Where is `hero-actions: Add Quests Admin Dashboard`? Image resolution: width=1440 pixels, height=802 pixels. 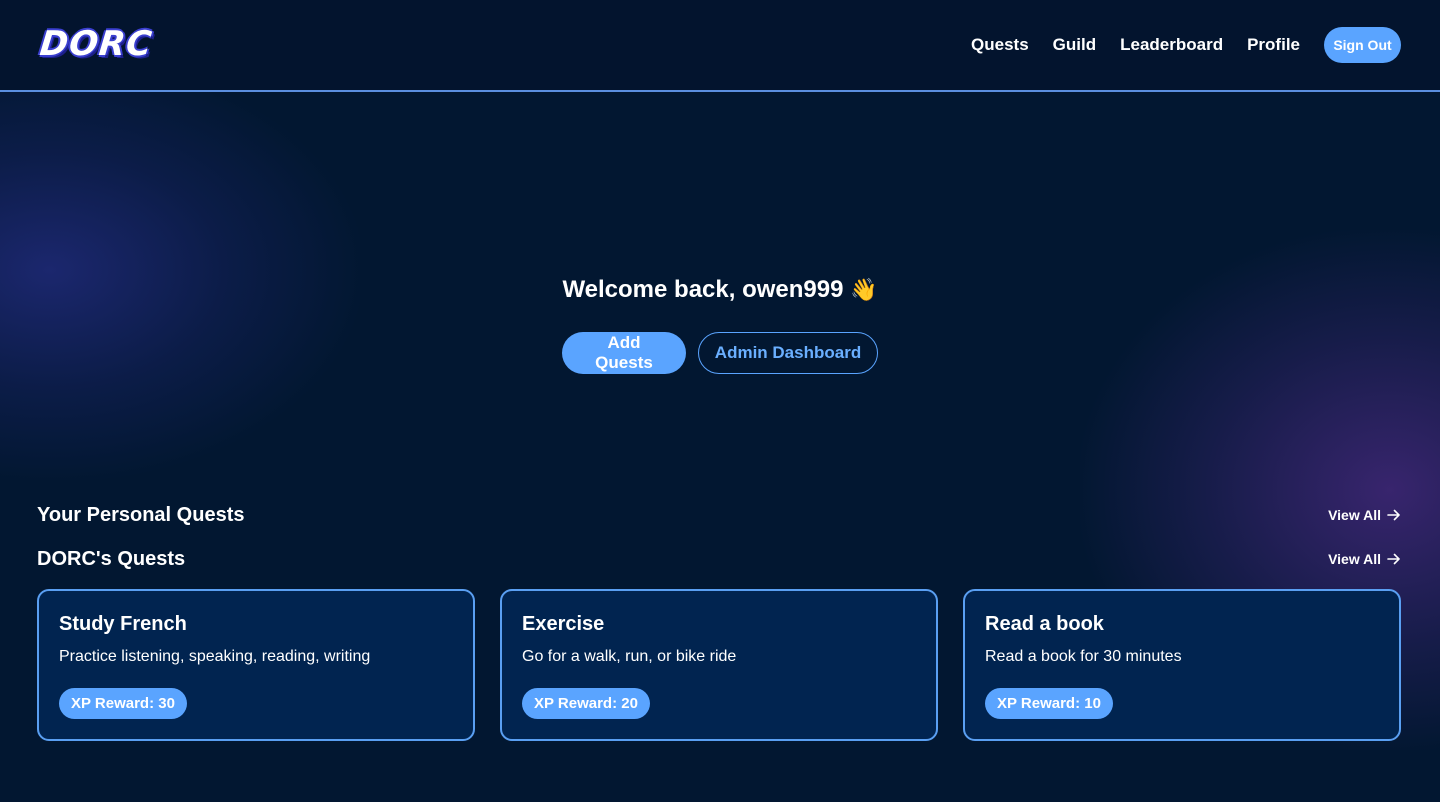
hero-actions: Add Quests Admin Dashboard is located at coordinates (720, 353).